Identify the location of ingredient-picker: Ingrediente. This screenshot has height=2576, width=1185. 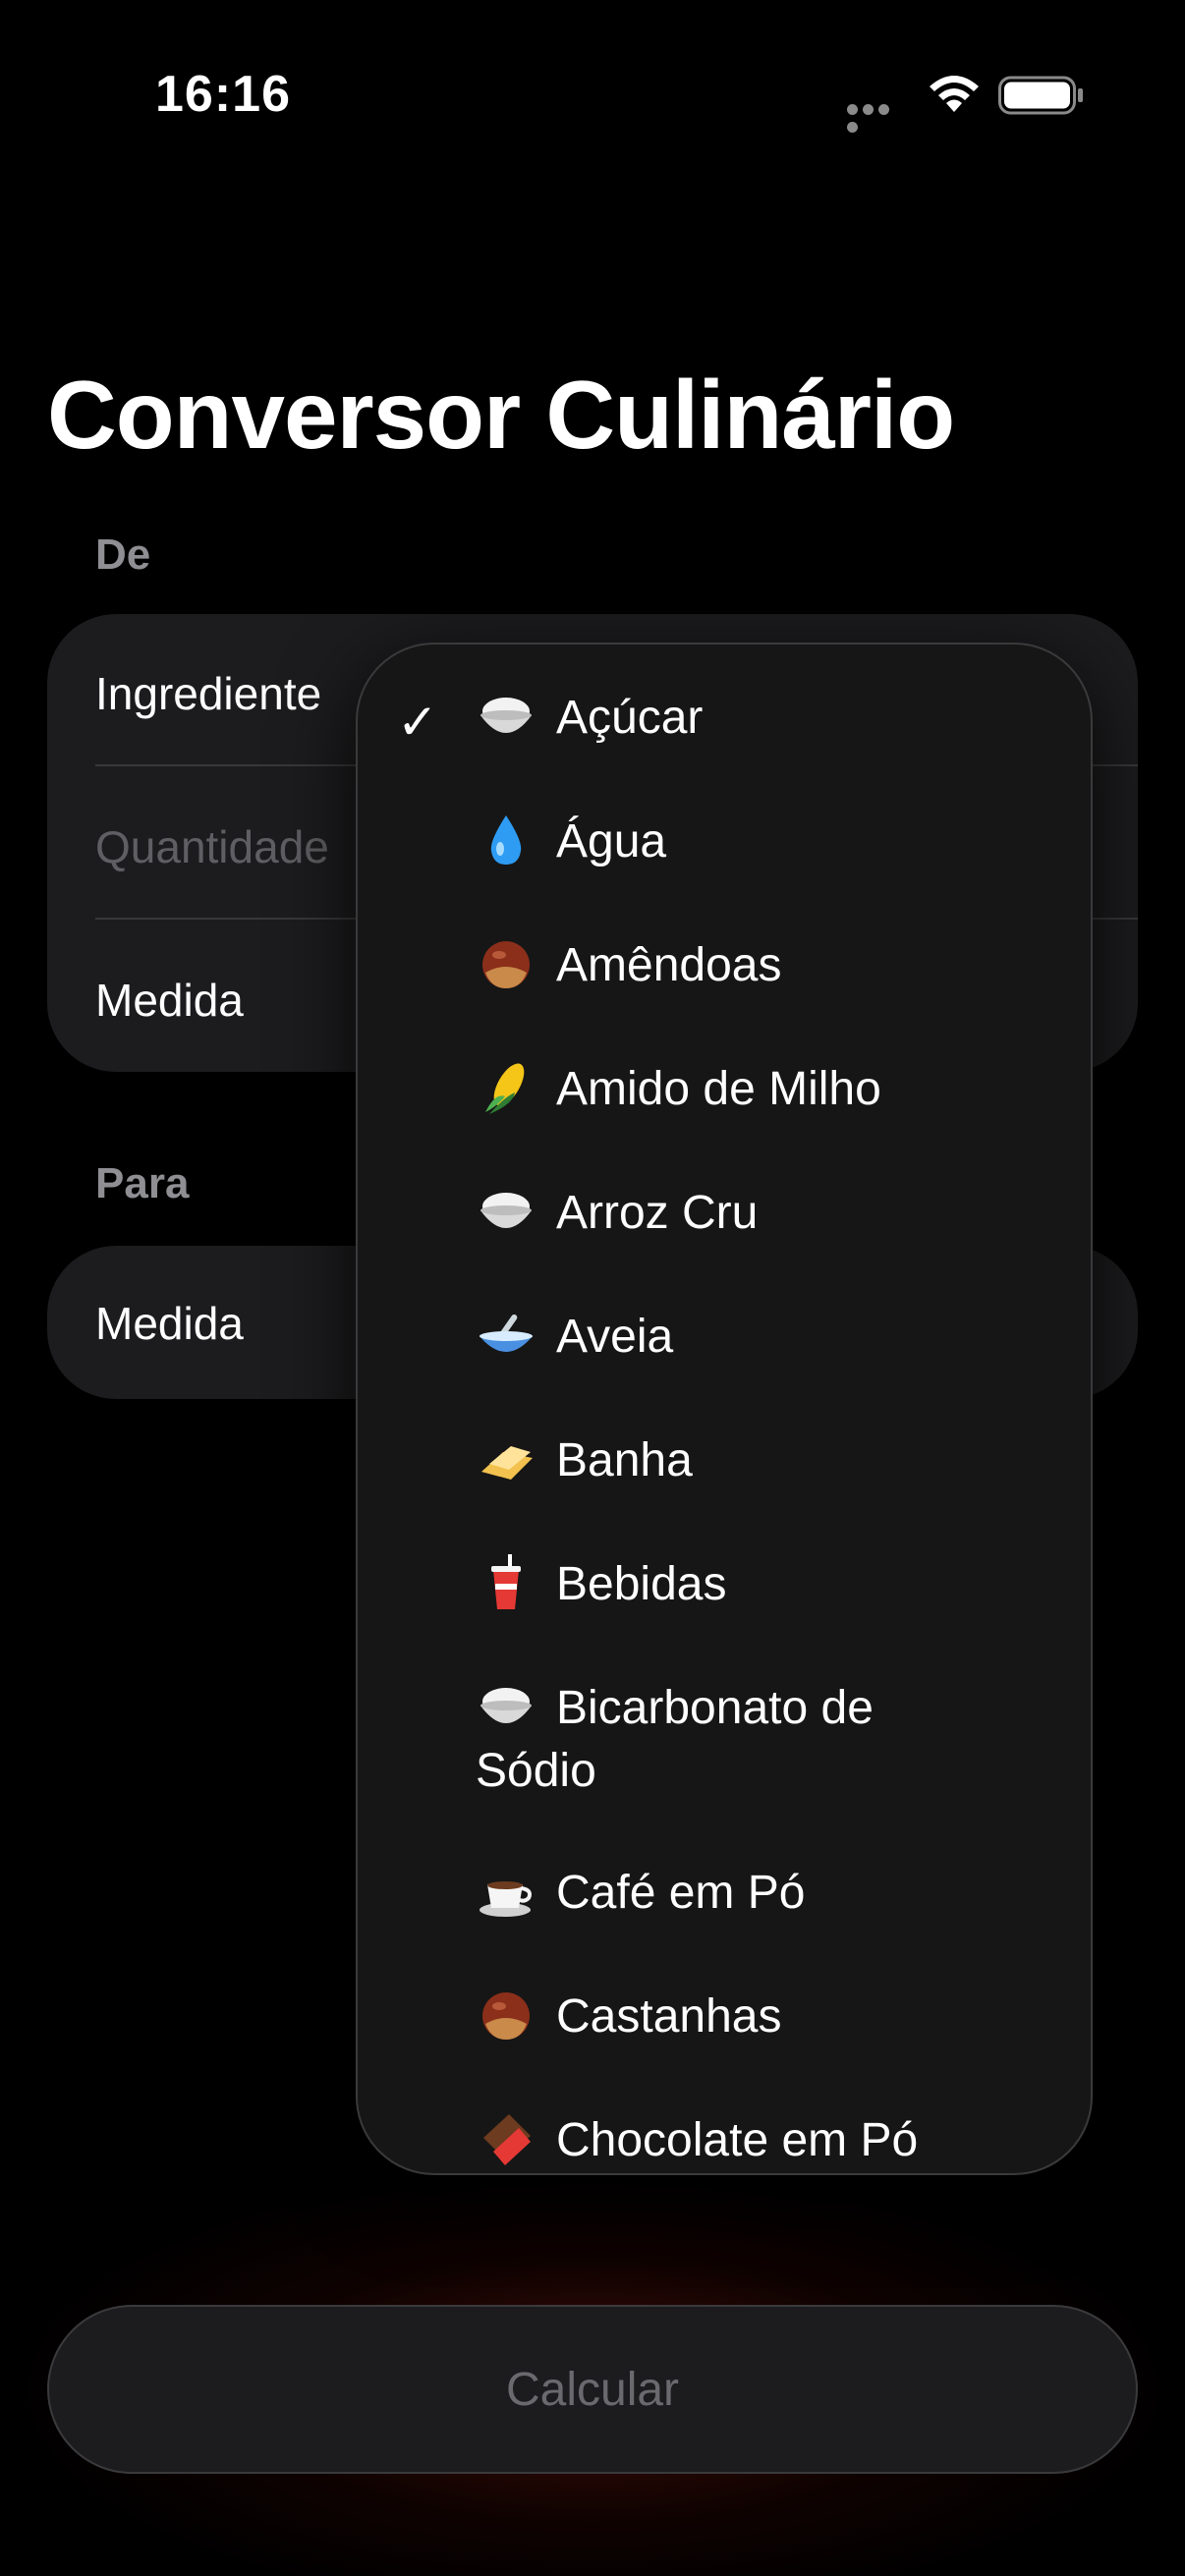
(208, 693).